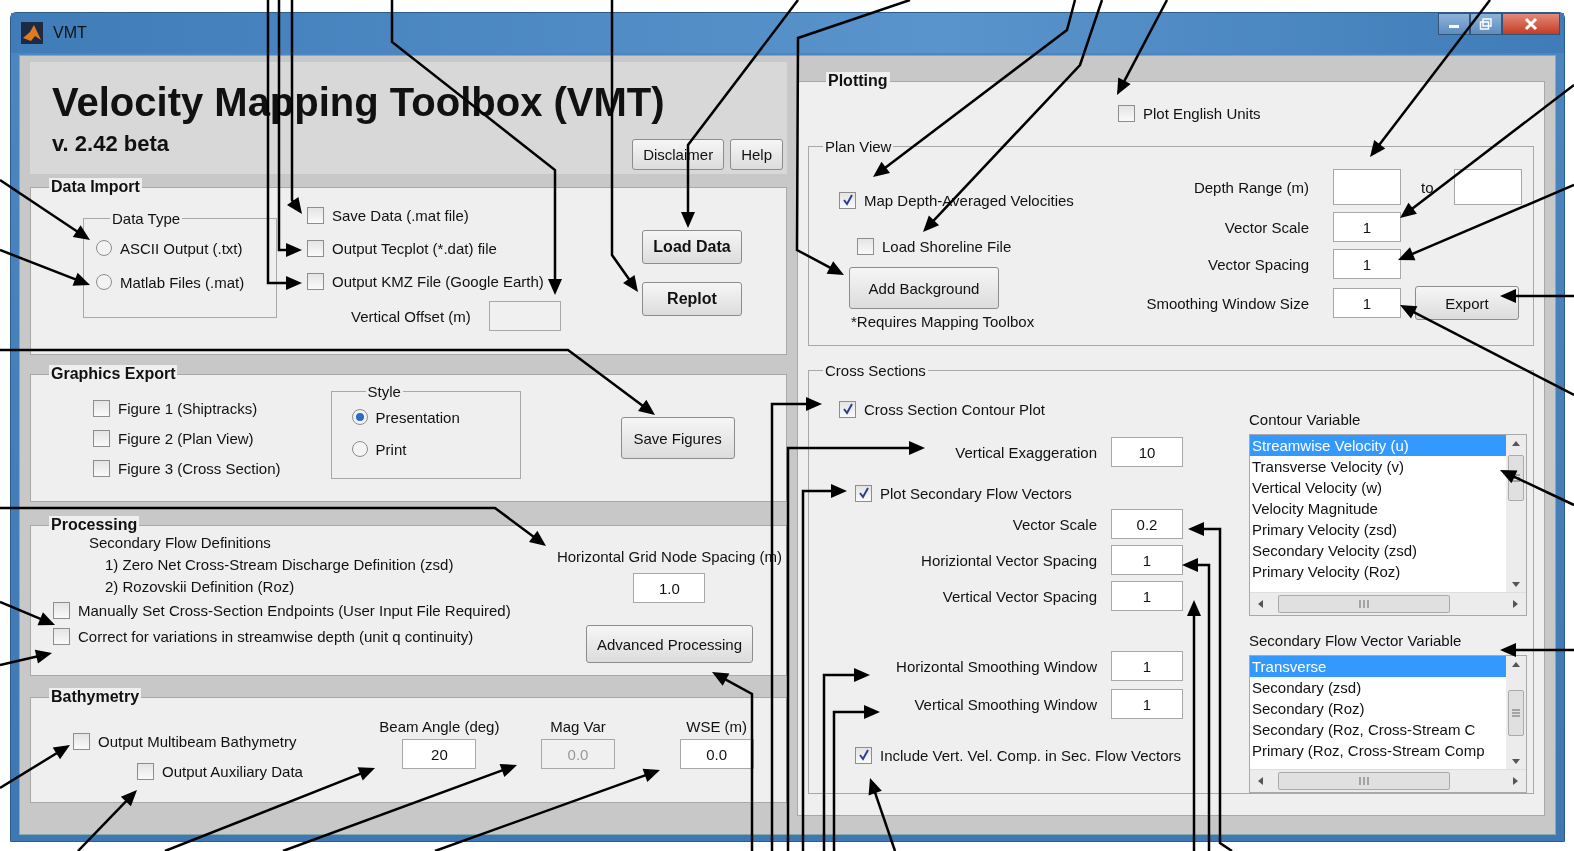 This screenshot has width=1574, height=851. Describe the element at coordinates (182, 282) in the screenshot. I see `radio-label: Matlab Files (.mat)` at that location.